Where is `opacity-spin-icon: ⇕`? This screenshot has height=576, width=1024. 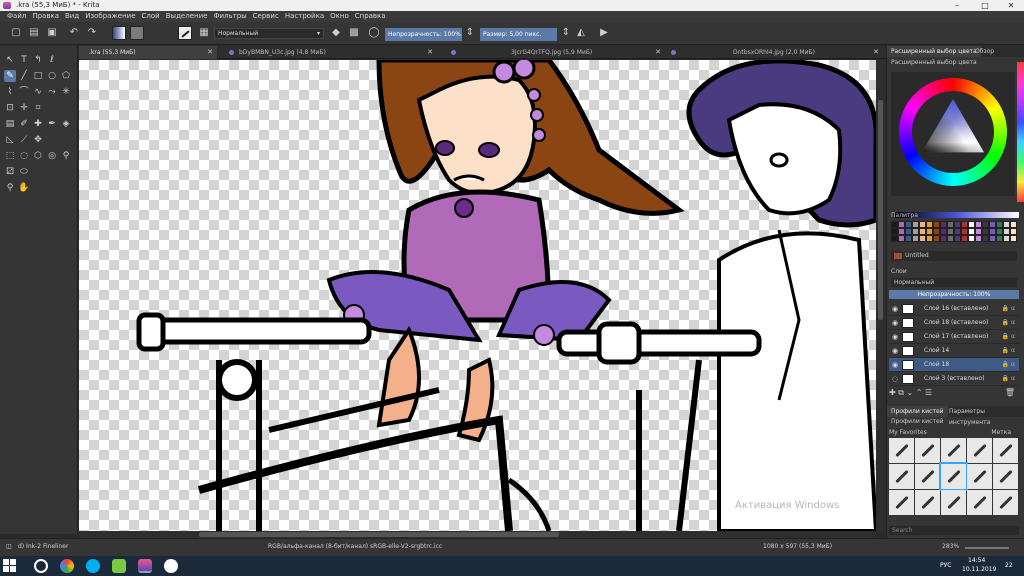
opacity-spin-icon: ⇕ is located at coordinates (470, 33).